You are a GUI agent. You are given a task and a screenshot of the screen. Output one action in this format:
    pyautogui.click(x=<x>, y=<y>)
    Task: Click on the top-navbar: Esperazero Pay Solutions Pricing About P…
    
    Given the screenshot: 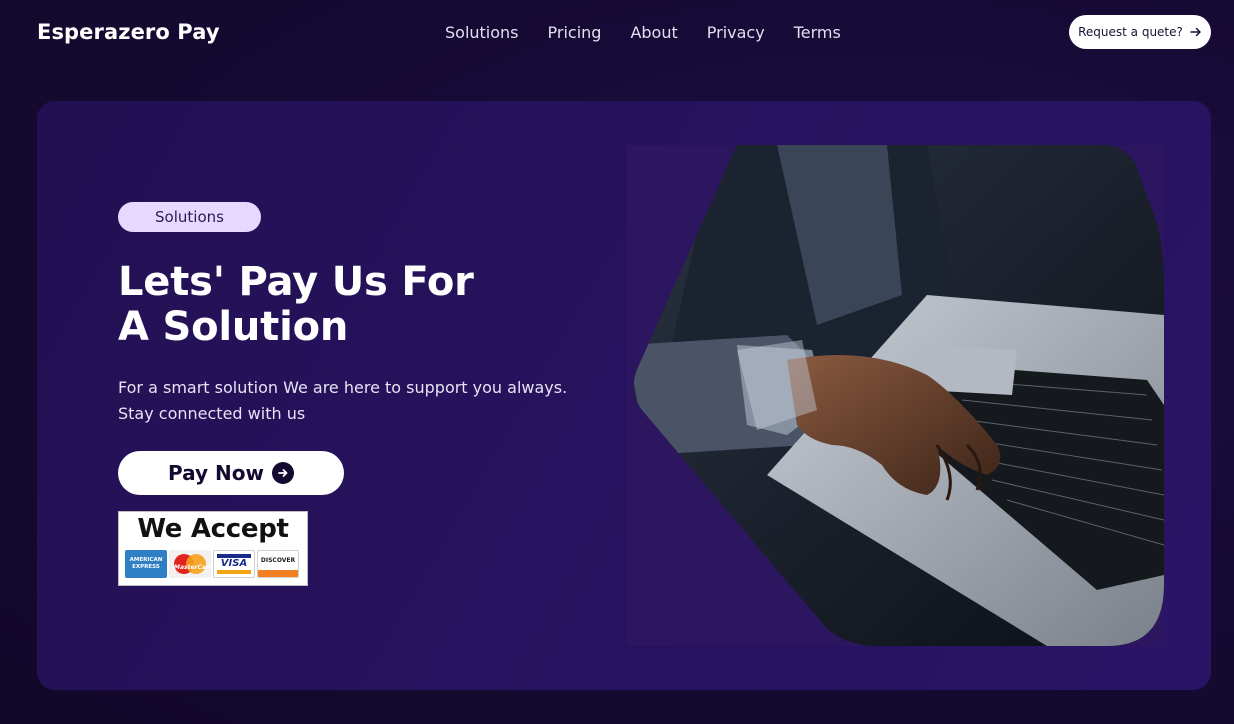 What is the action you would take?
    pyautogui.click(x=617, y=33)
    